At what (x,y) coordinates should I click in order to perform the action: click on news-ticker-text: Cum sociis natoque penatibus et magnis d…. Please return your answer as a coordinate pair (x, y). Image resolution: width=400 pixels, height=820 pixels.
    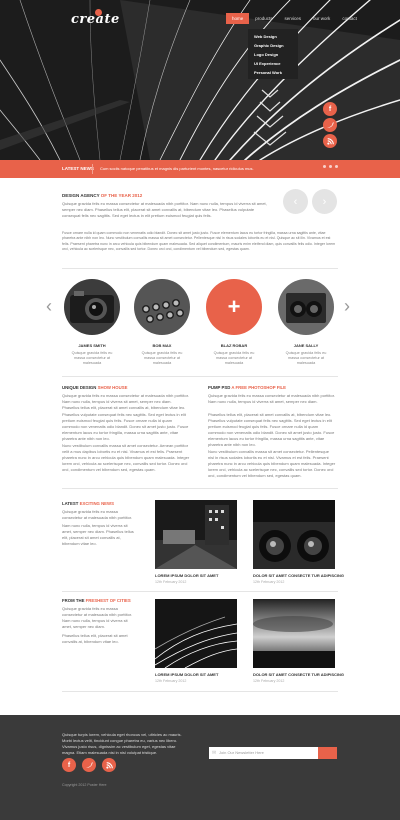
    Looking at the image, I should click on (177, 168).